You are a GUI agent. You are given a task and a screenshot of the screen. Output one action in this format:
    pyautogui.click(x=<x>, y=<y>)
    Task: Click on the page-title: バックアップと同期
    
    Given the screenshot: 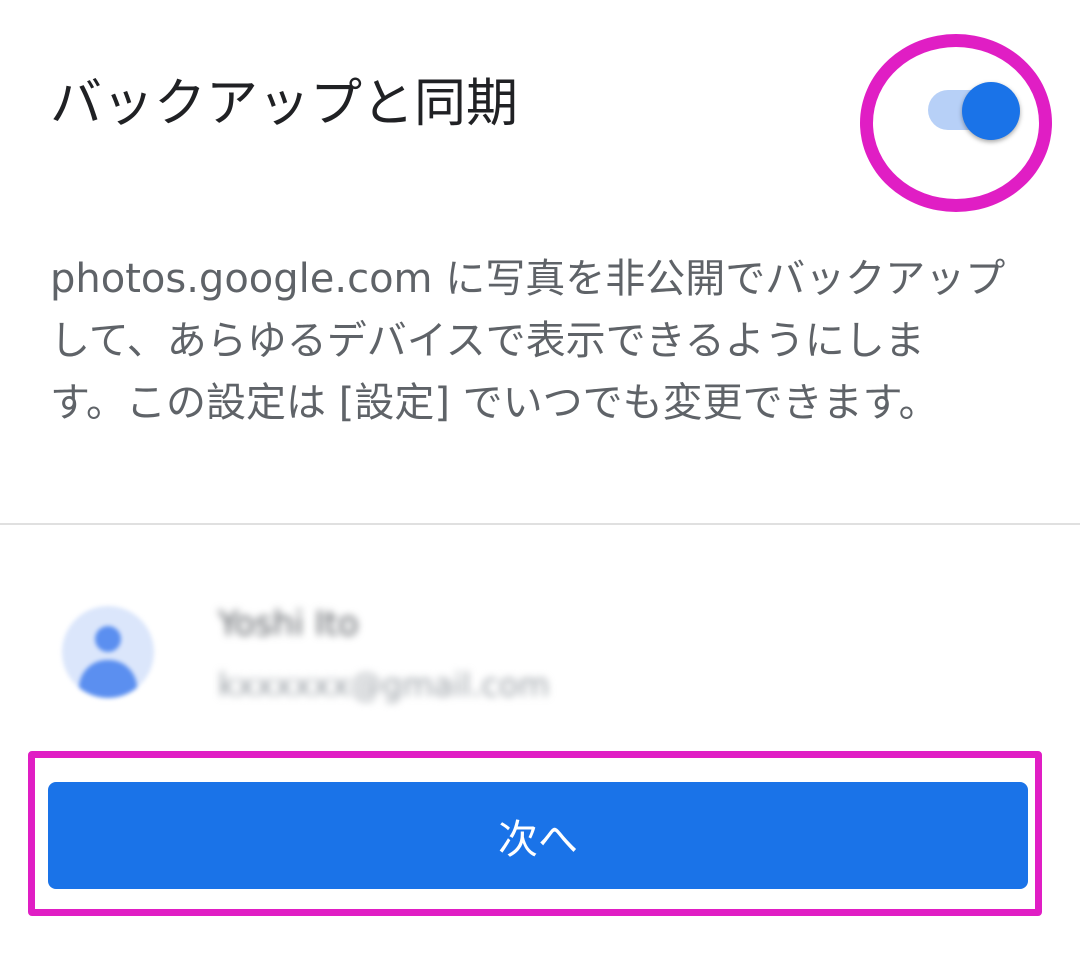 What is the action you would take?
    pyautogui.click(x=284, y=104)
    